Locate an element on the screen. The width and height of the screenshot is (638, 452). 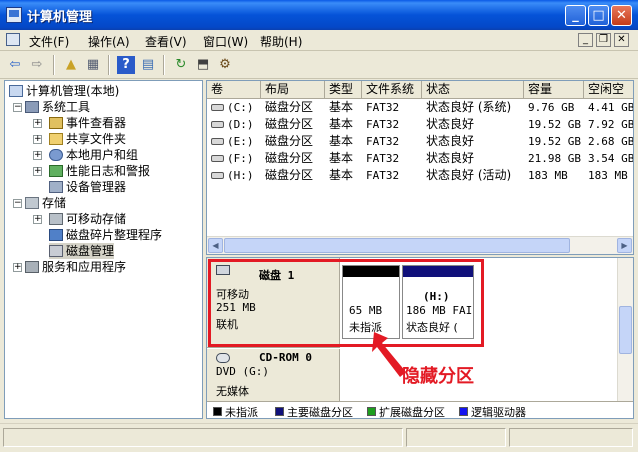
cd-drive-icon is located at coordinates (223, 358).